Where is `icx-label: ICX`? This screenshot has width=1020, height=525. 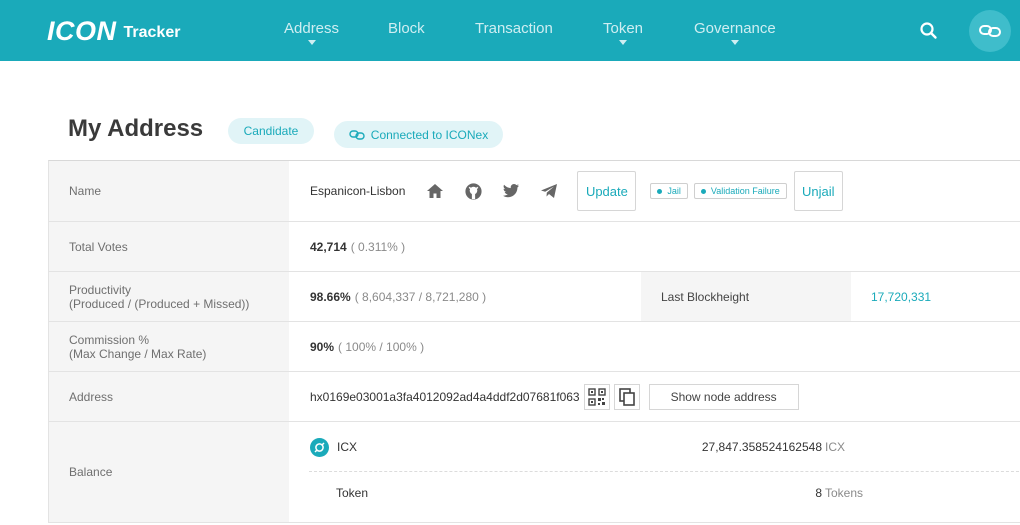
icx-label: ICX is located at coordinates (347, 447).